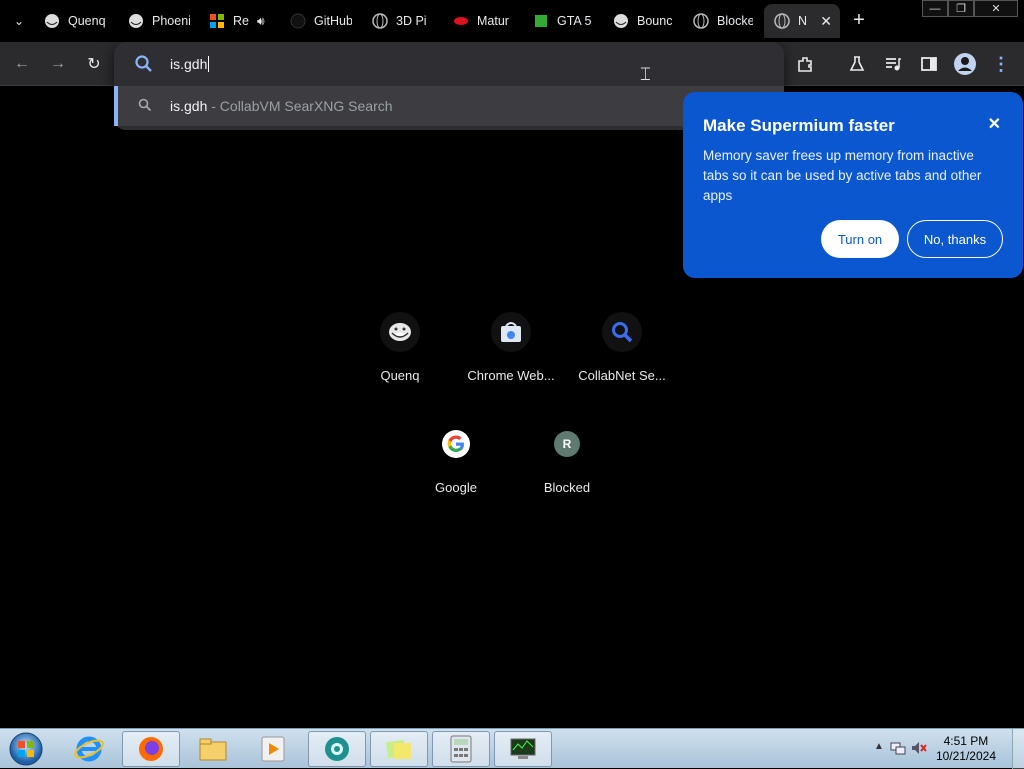  What do you see at coordinates (461, 21) in the screenshot?
I see `red-lips-icon` at bounding box center [461, 21].